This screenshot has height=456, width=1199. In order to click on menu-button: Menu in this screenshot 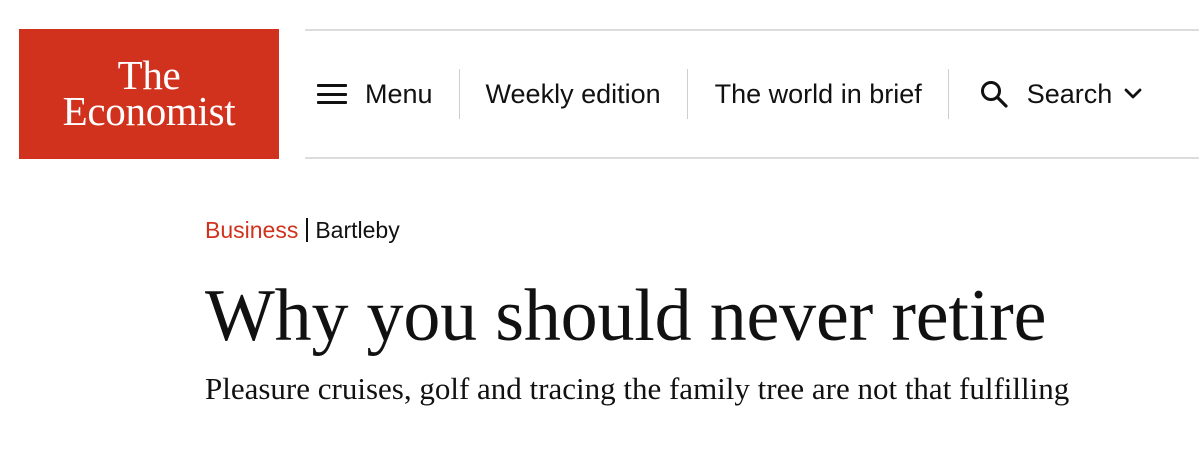, I will do `click(382, 94)`.